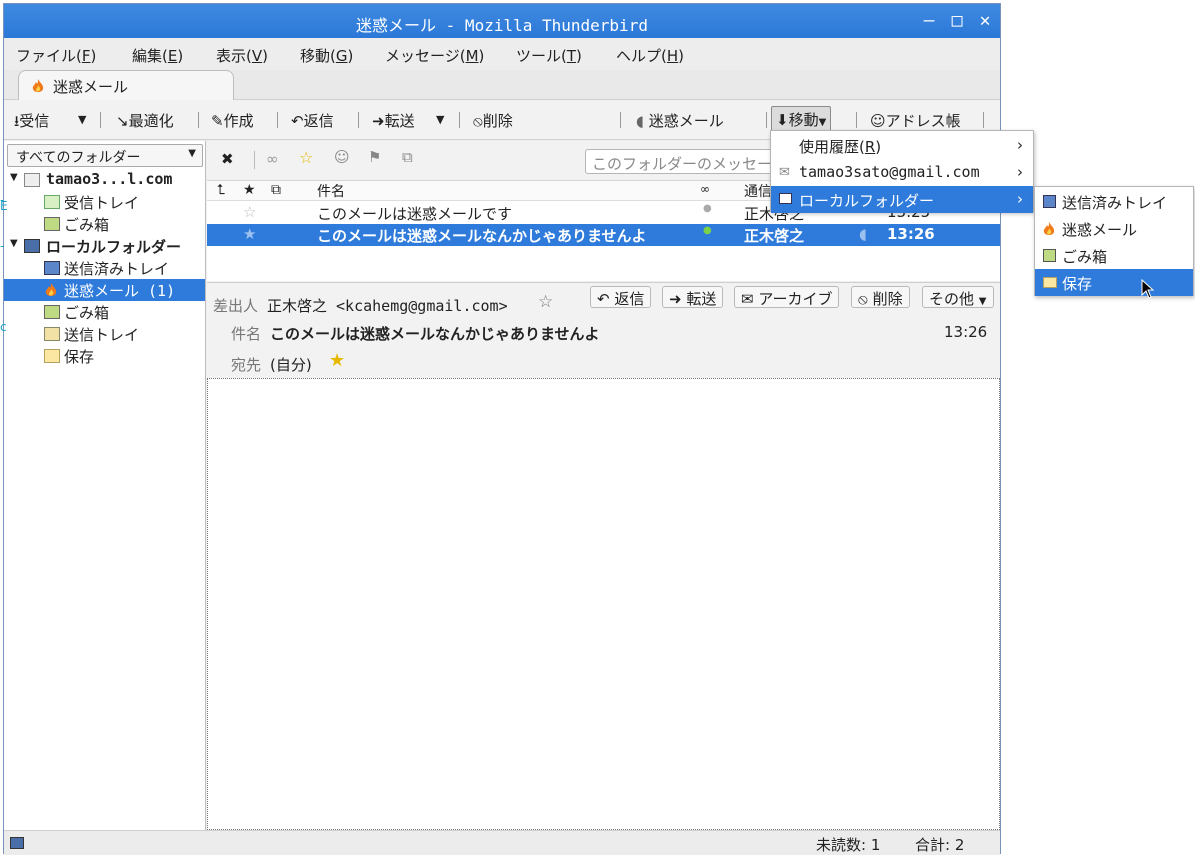 The height and width of the screenshot is (855, 1195). What do you see at coordinates (878, 121) in the screenshot?
I see `person-icon: ☺` at bounding box center [878, 121].